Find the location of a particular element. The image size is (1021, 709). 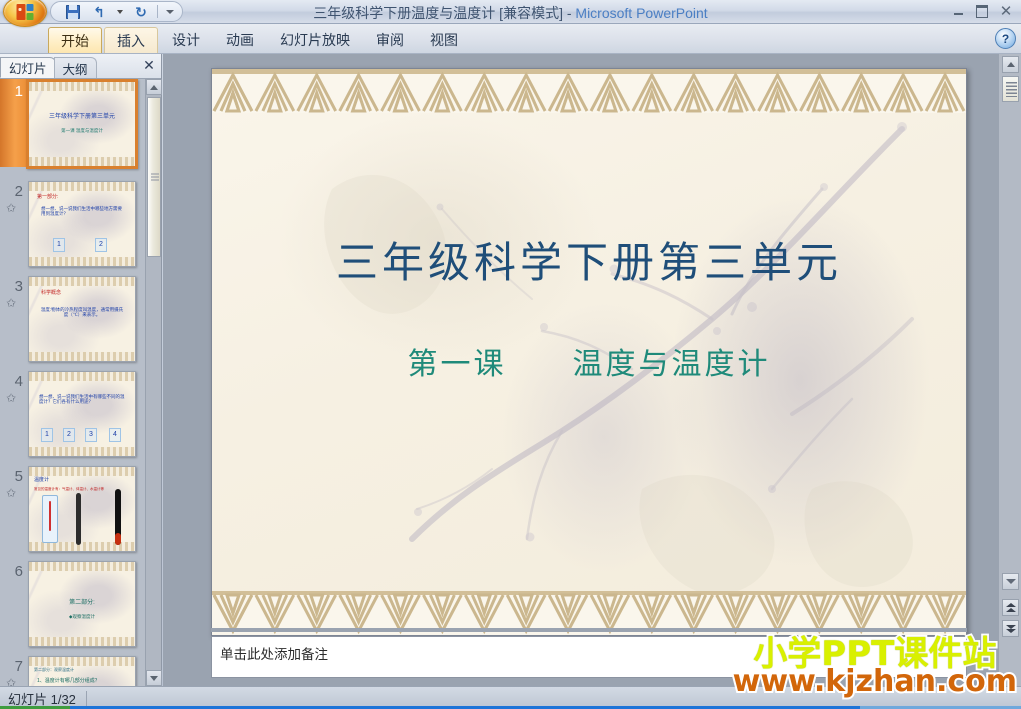

thumbnail-body: ◆观察温度计 is located at coordinates (82, 616).